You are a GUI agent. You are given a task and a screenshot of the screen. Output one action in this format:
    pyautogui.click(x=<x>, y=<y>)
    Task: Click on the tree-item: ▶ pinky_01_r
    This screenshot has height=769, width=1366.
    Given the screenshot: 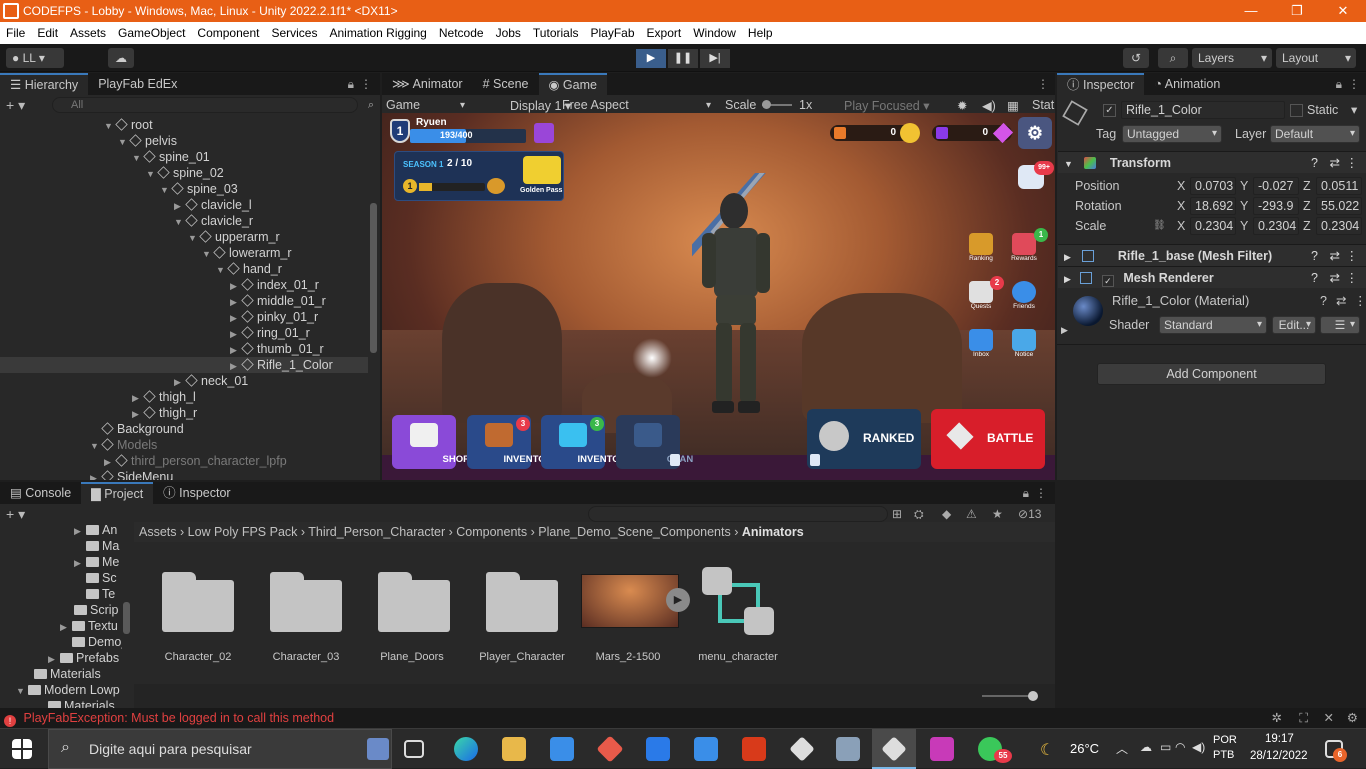 What is the action you would take?
    pyautogui.click(x=274, y=317)
    